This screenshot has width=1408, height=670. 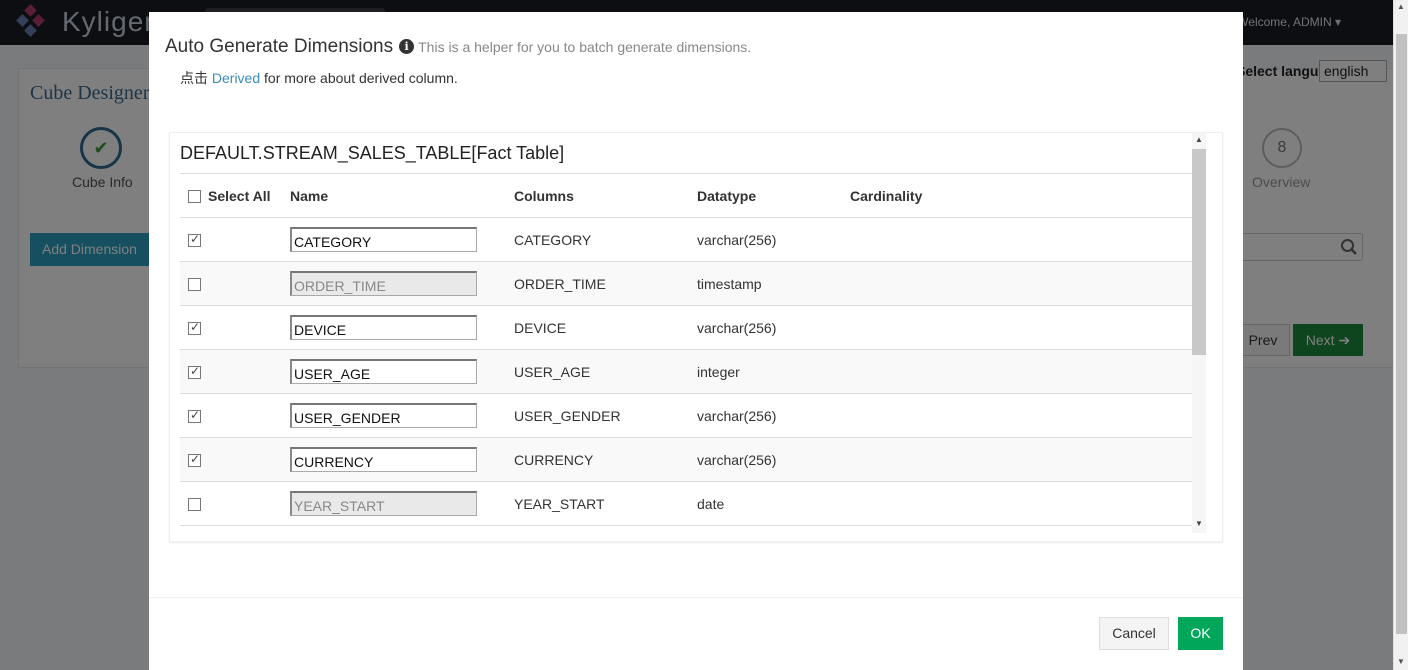 I want to click on table-row: CURRENCYvarchar(256), so click(x=689, y=459).